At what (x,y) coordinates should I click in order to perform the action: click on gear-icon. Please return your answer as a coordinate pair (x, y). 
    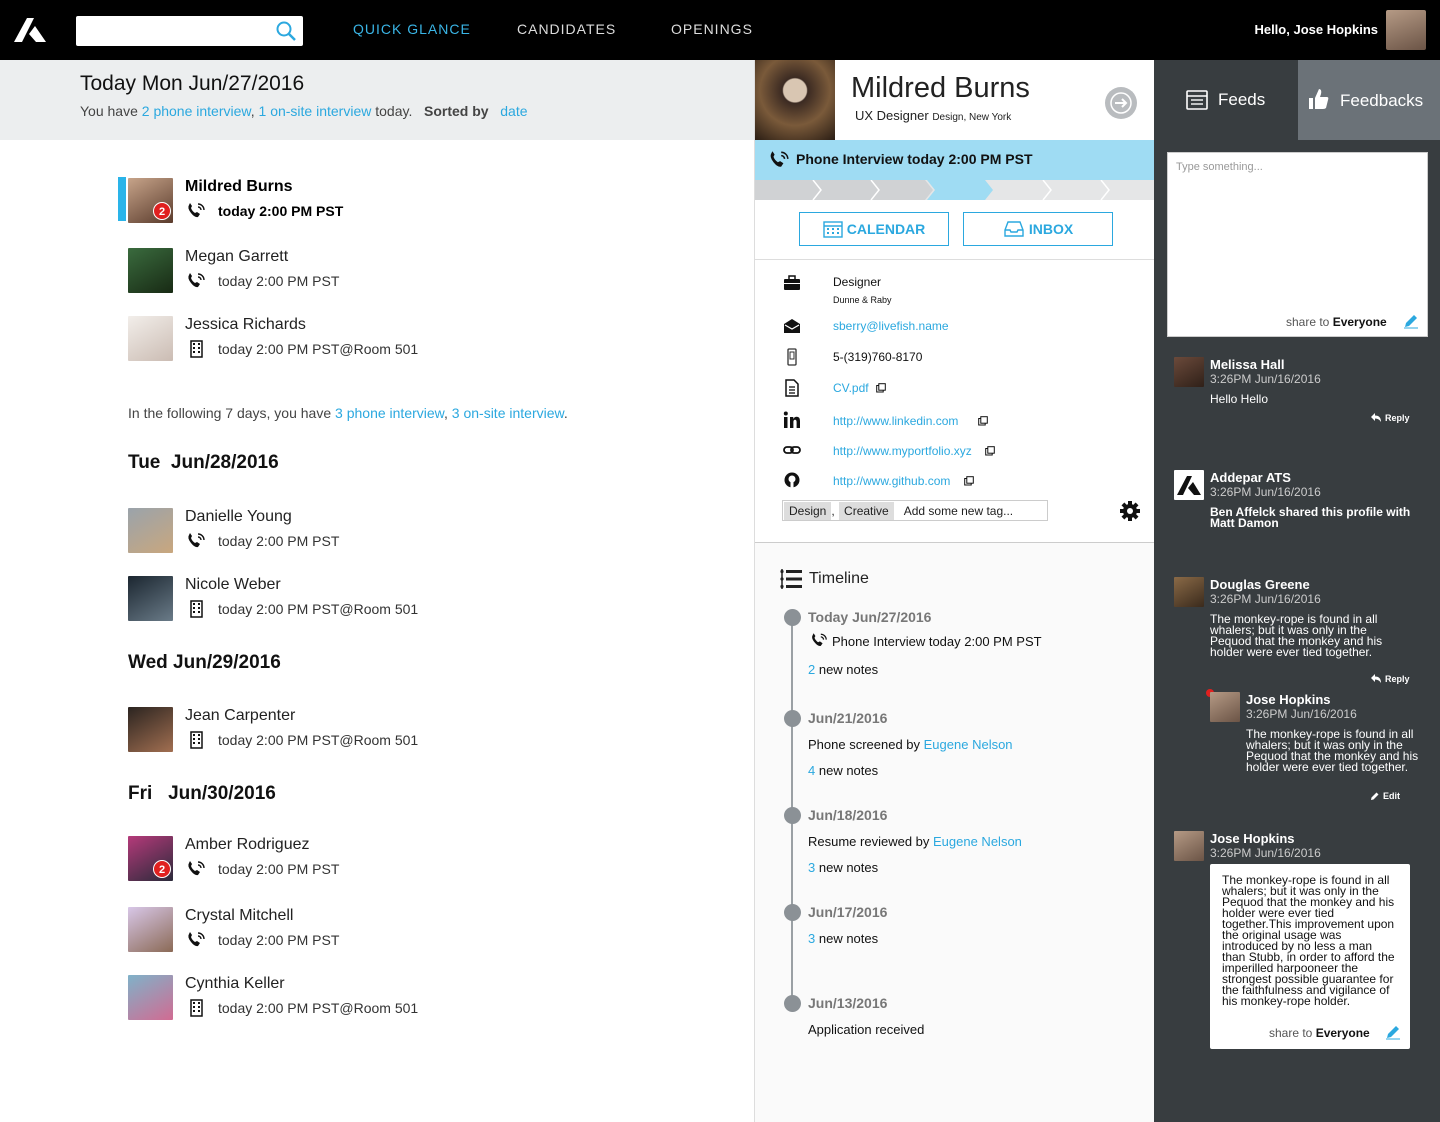
    Looking at the image, I should click on (1130, 511).